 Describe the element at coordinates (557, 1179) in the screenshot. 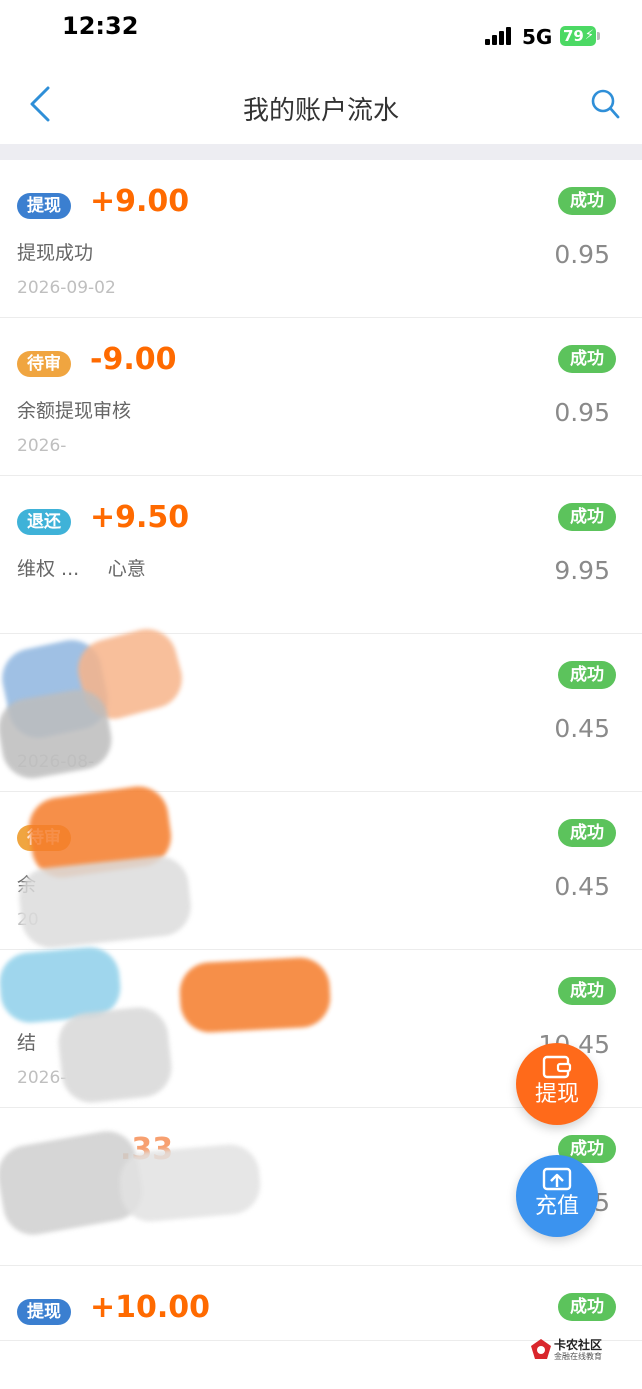

I see `upload-icon` at that location.